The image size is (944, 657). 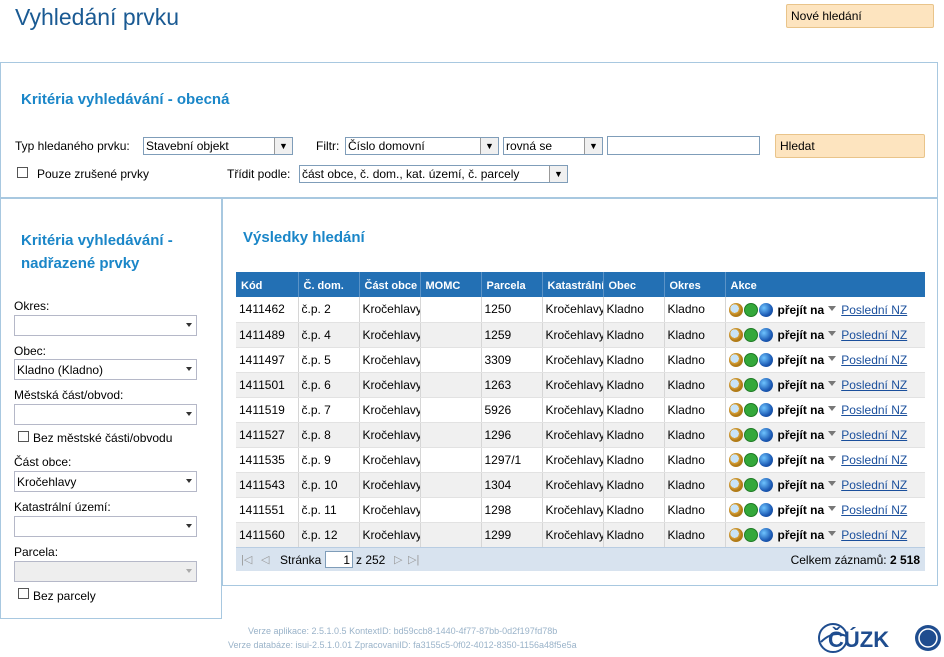 I want to click on column-header: Obec, so click(x=634, y=284).